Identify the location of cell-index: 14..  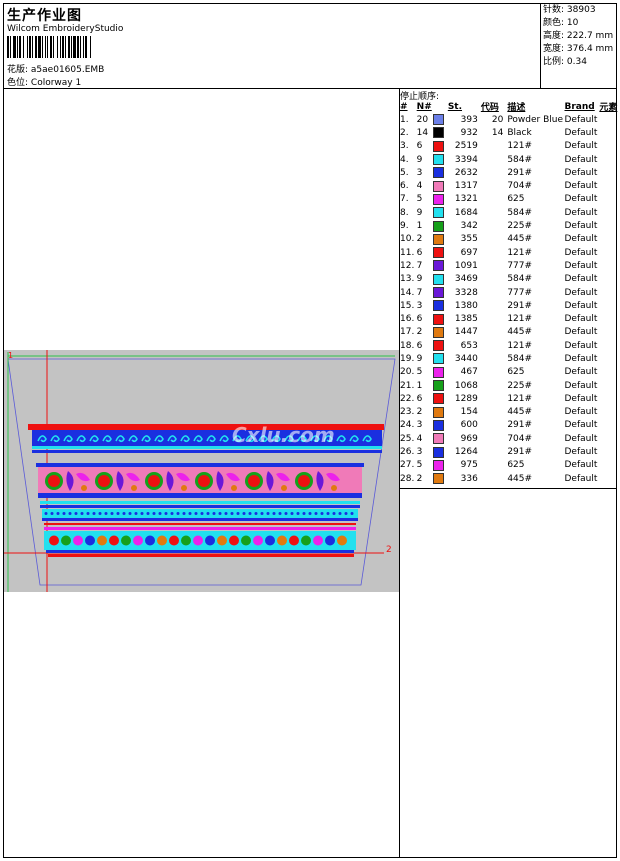
(407, 292).